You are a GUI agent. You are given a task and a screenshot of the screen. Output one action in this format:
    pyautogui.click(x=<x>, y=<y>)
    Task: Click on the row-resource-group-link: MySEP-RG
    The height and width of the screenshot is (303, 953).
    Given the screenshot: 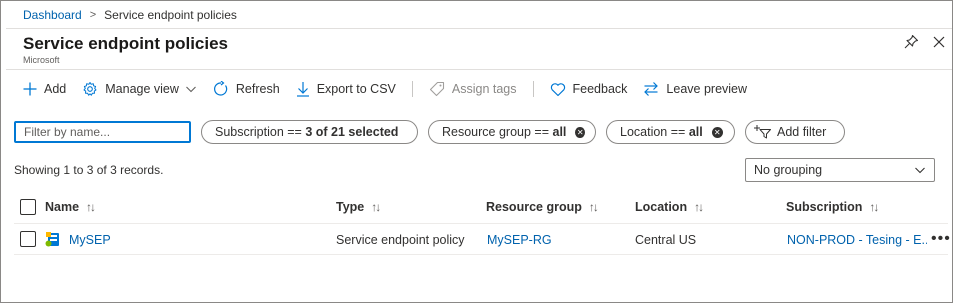 What is the action you would take?
    pyautogui.click(x=519, y=240)
    